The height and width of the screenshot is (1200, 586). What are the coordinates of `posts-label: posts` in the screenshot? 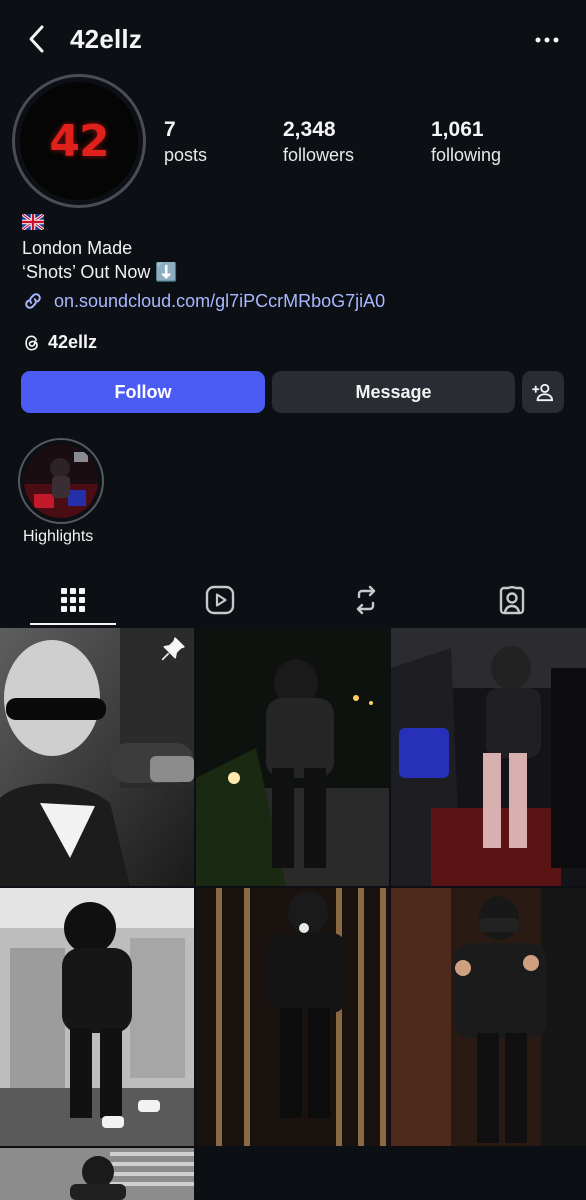 It's located at (186, 155).